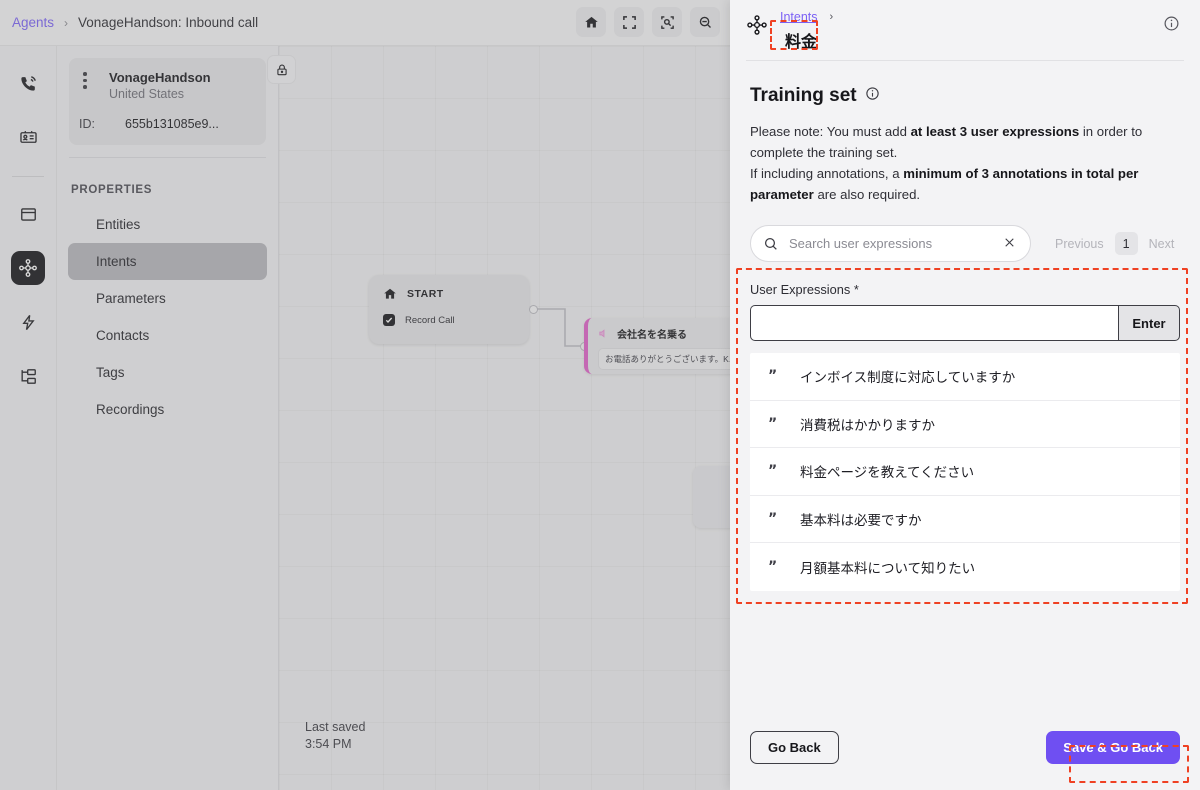  I want to click on sidebar-item-intents: Intents, so click(167, 261).